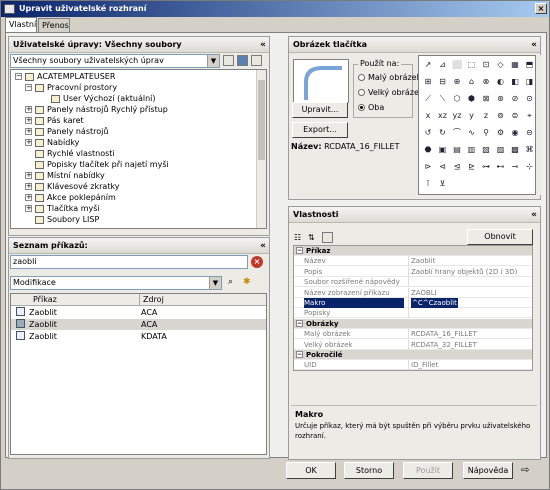  What do you see at coordinates (541, 8) in the screenshot?
I see `close-button: ×` at bounding box center [541, 8].